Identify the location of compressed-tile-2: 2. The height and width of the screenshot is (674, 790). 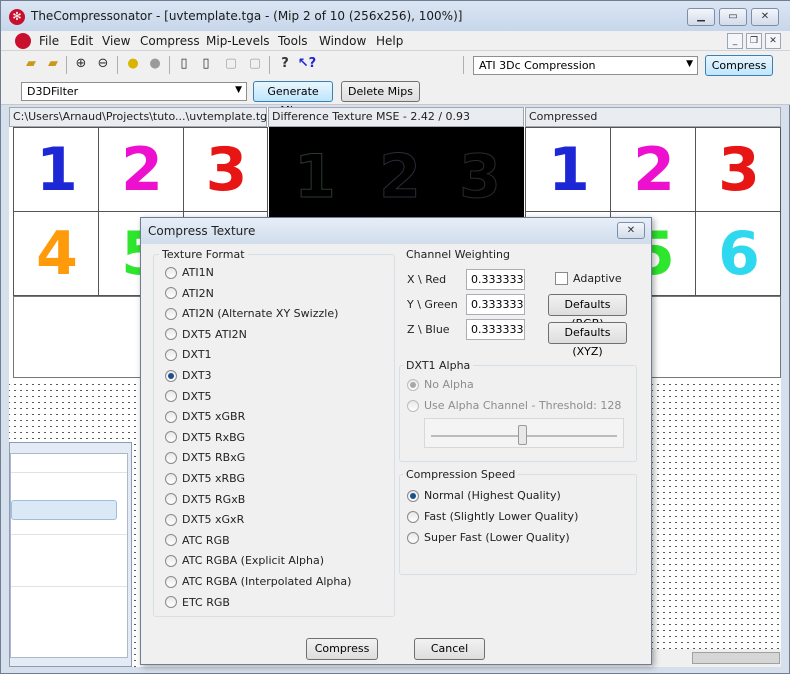
(653, 169).